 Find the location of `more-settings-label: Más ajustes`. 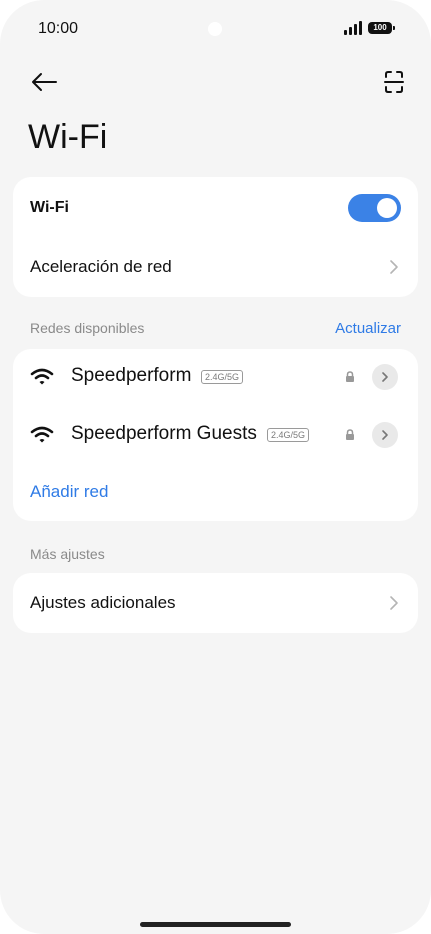

more-settings-label: Más ajustes is located at coordinates (67, 554).